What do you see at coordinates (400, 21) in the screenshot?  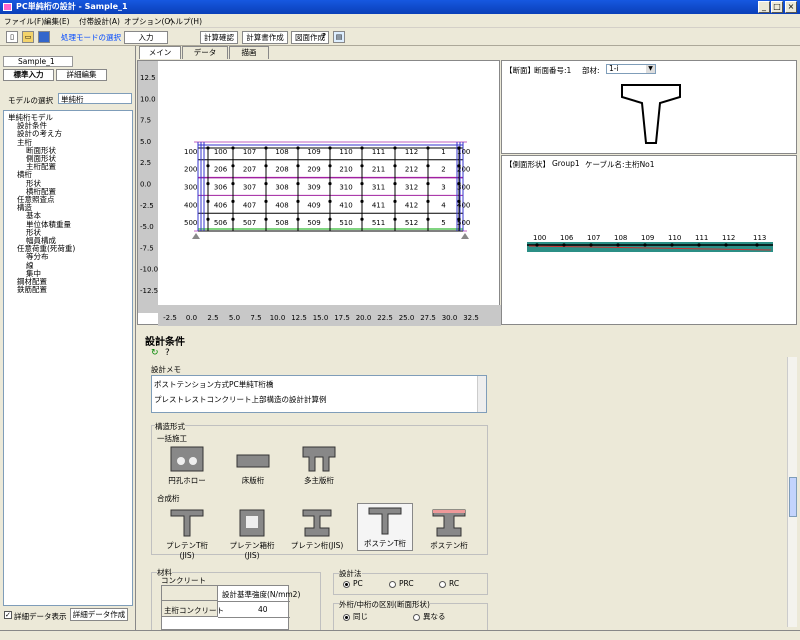 I see `menu-bar: ファイル(F) 編集(E) 付帯設計(A) オプション(O) ヘルプ(H)` at bounding box center [400, 21].